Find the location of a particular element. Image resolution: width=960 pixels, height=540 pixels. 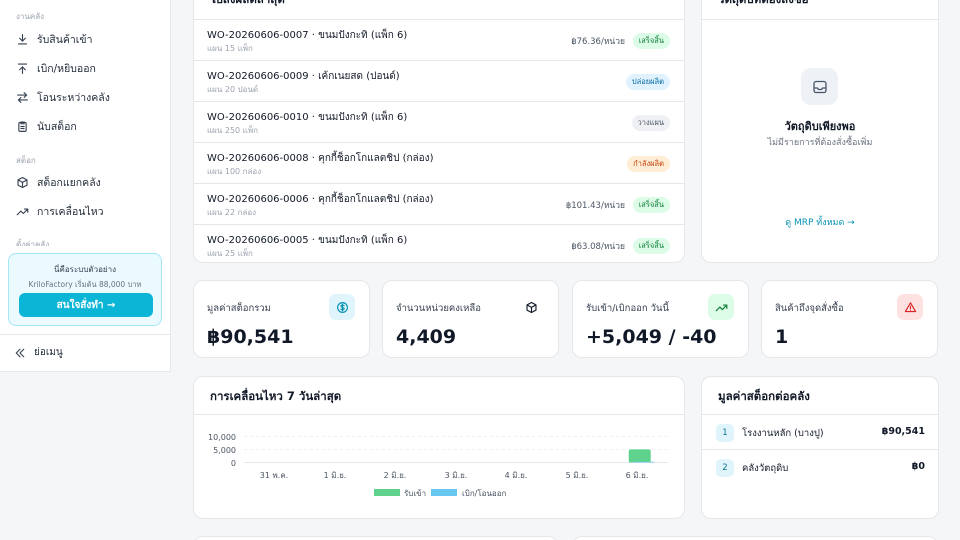

stat-value: ฿90,541 is located at coordinates (250, 337).